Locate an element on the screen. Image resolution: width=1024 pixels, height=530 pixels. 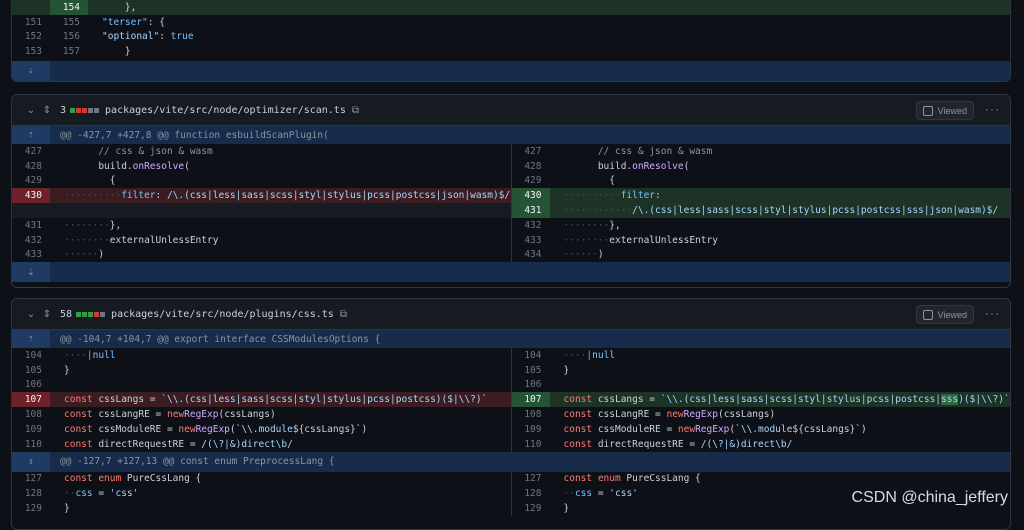
checkbox-box is located at coordinates (927, 110).